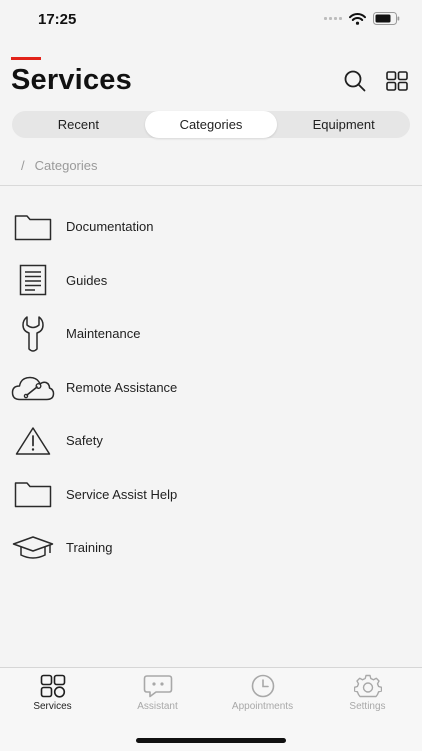 The height and width of the screenshot is (751, 422). I want to click on document-icon, so click(33, 280).